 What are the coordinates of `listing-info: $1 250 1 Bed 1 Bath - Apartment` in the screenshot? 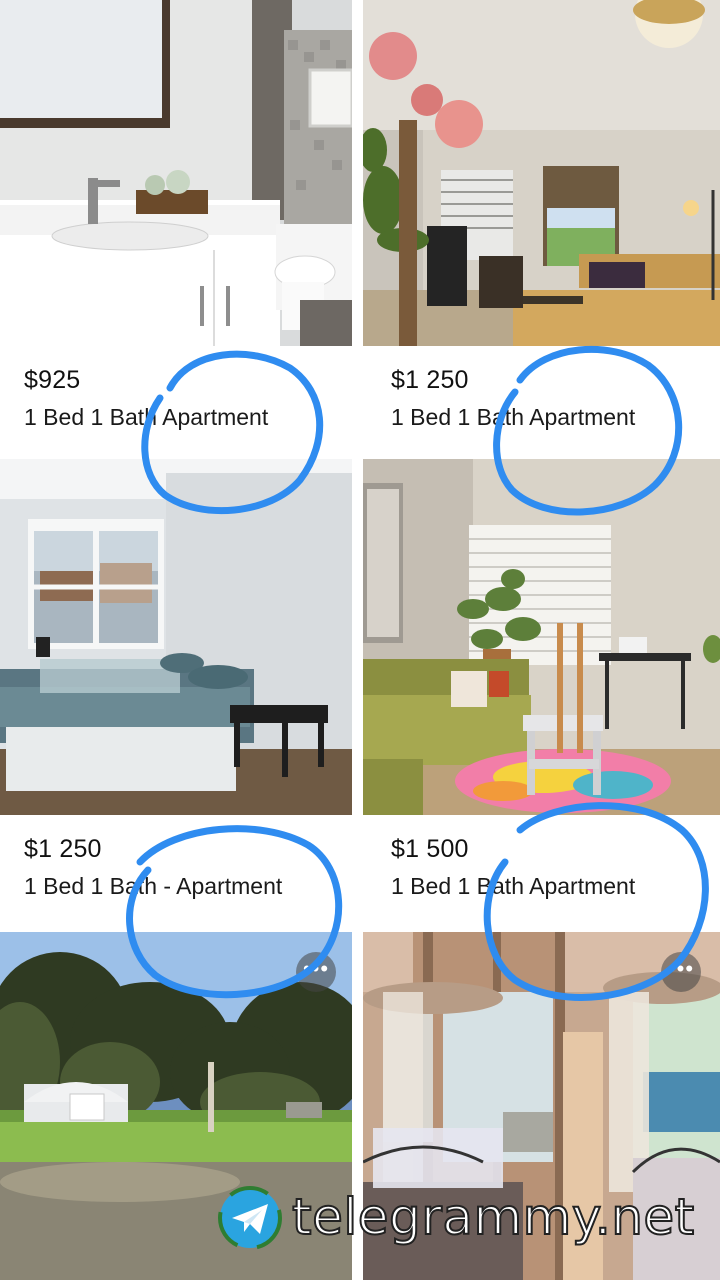 It's located at (176, 871).